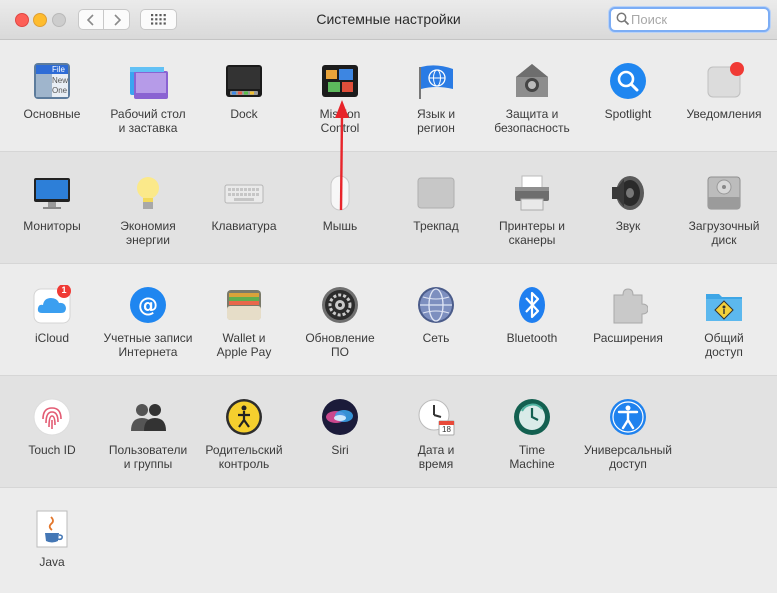 The image size is (777, 593). Describe the element at coordinates (532, 81) in the screenshot. I see `security-icon` at that location.